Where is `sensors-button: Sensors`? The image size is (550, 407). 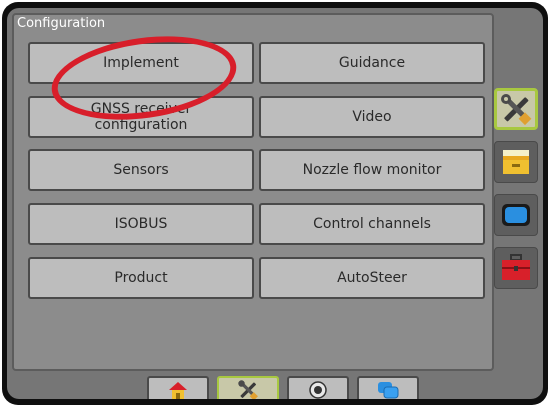 sensors-button: Sensors is located at coordinates (141, 170).